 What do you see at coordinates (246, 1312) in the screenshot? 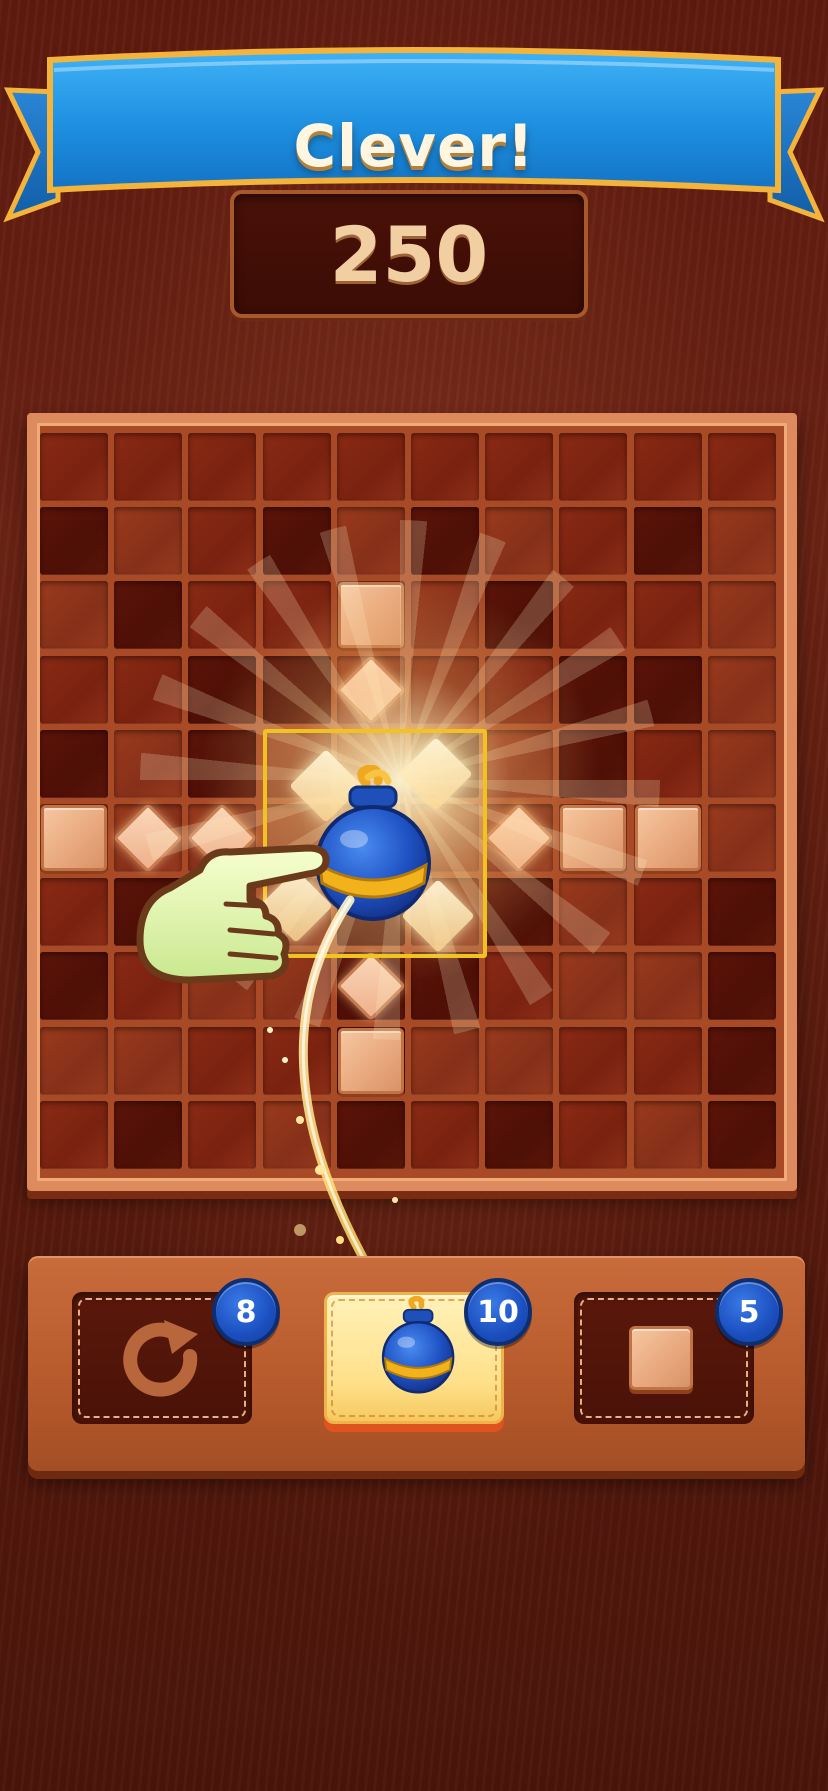
I see `undo-count-badge: 8` at bounding box center [246, 1312].